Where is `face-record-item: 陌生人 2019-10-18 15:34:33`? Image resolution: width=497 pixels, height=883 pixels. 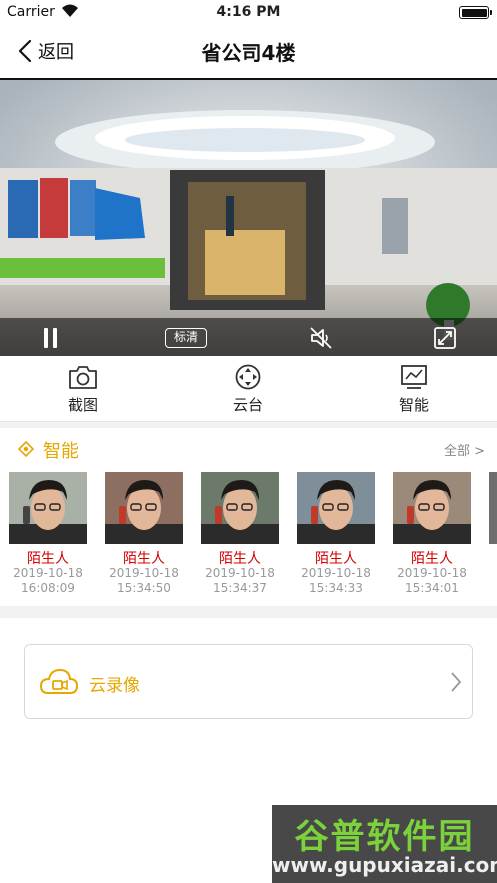 face-record-item: 陌生人 2019-10-18 15:34:33 is located at coordinates (336, 534).